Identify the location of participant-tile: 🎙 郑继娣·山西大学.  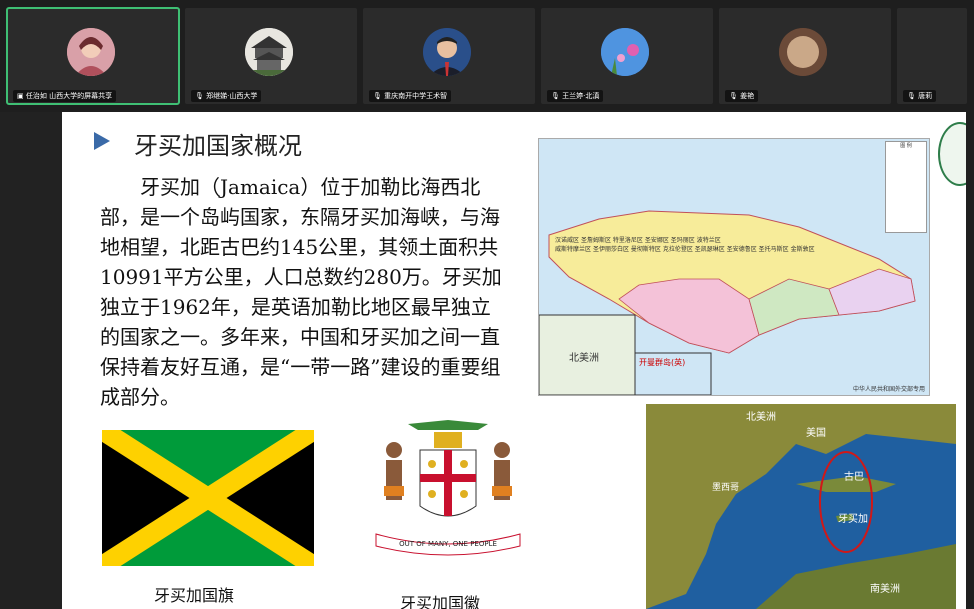
(271, 56).